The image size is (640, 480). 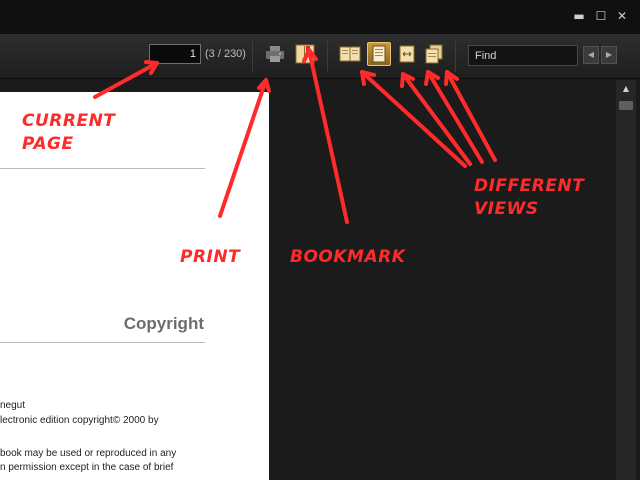 What do you see at coordinates (69, 121) in the screenshot?
I see `annotation-current-page-line1: CURRENT` at bounding box center [69, 121].